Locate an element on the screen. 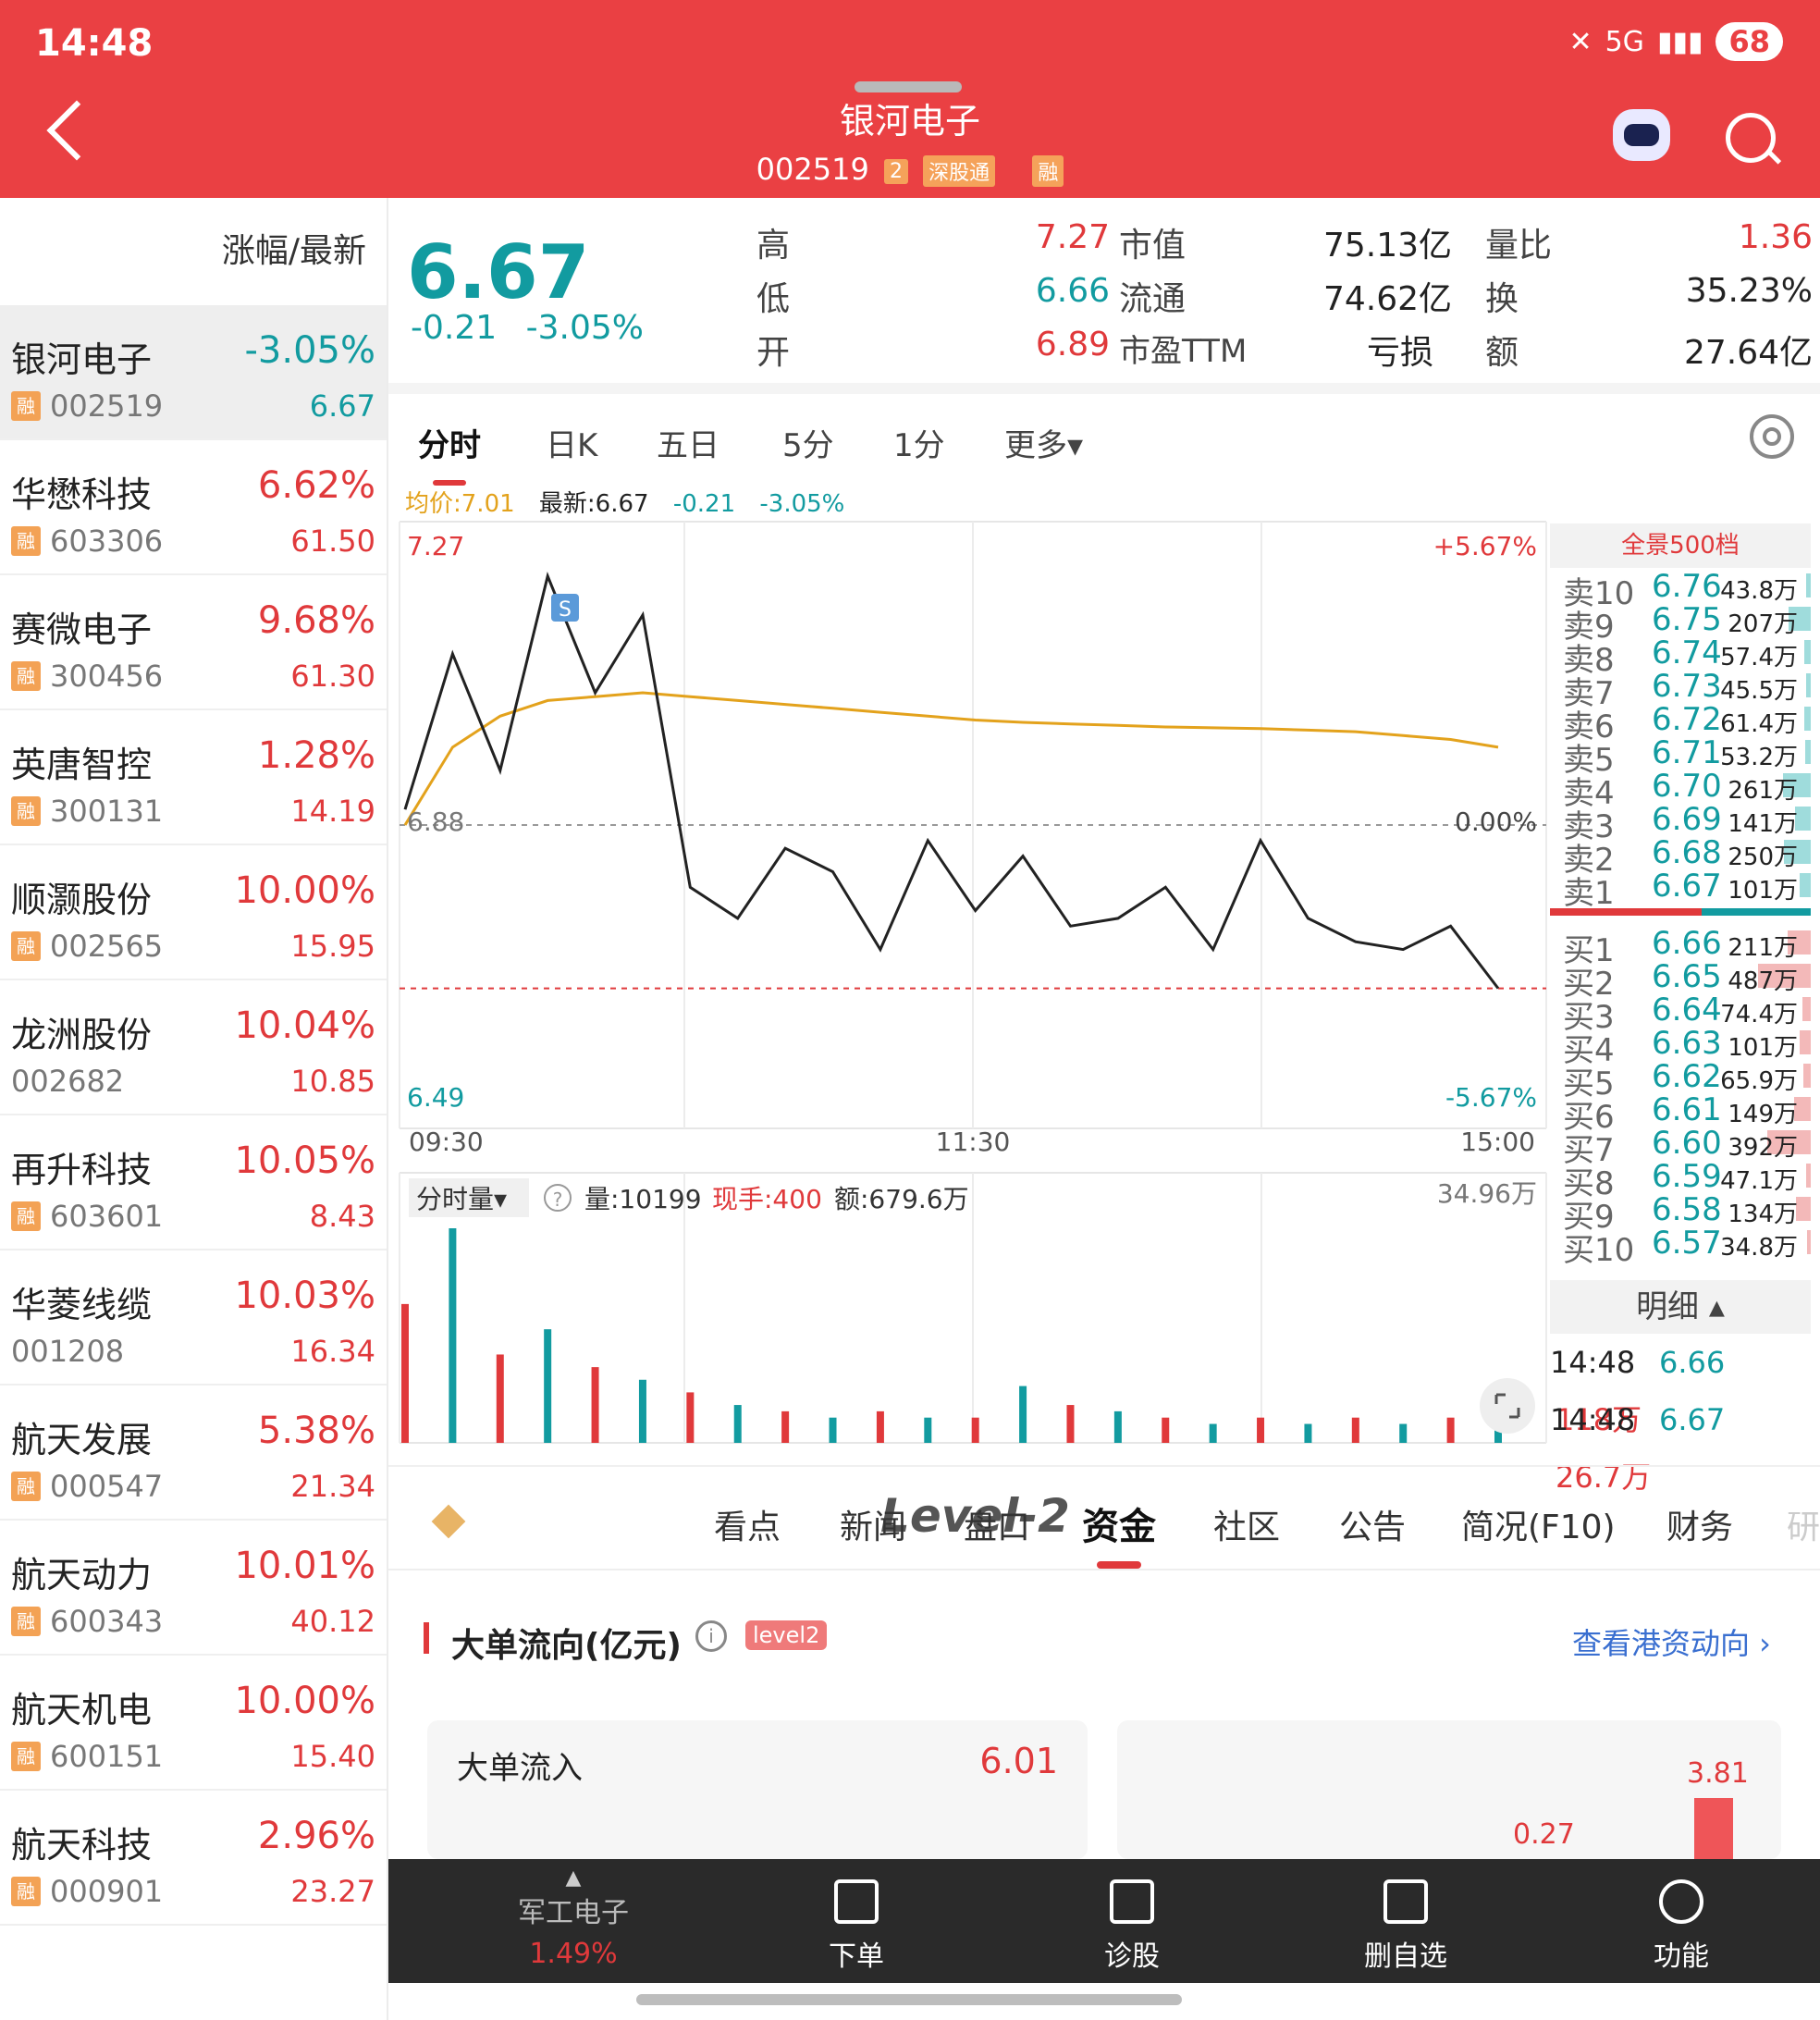  volume-bar is located at coordinates (1450, 1430).